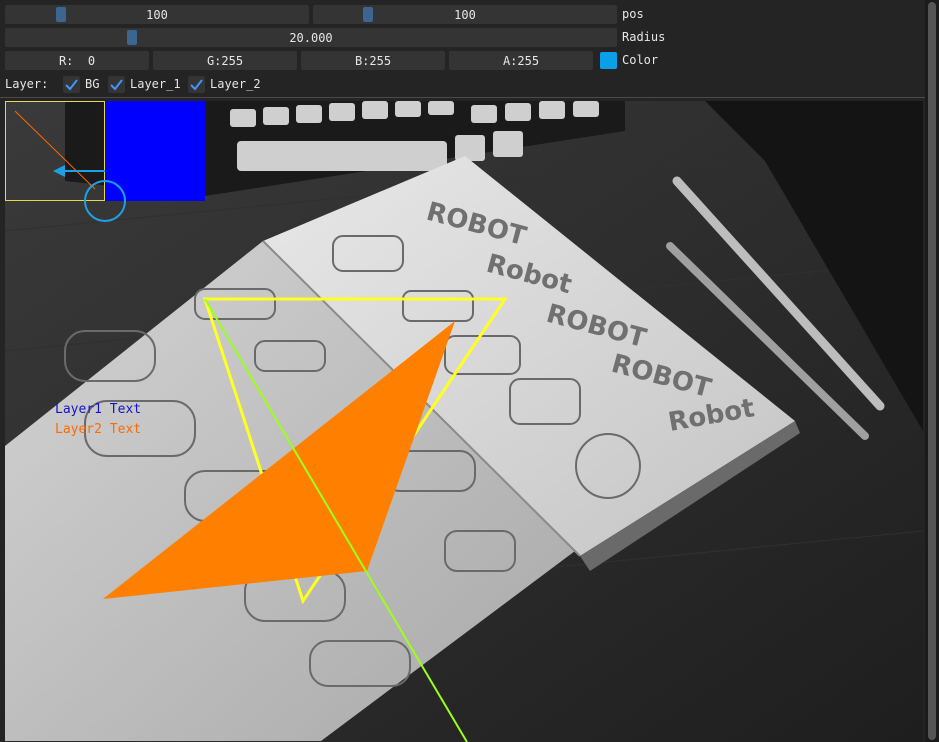  I want to click on separator, so click(462, 97).